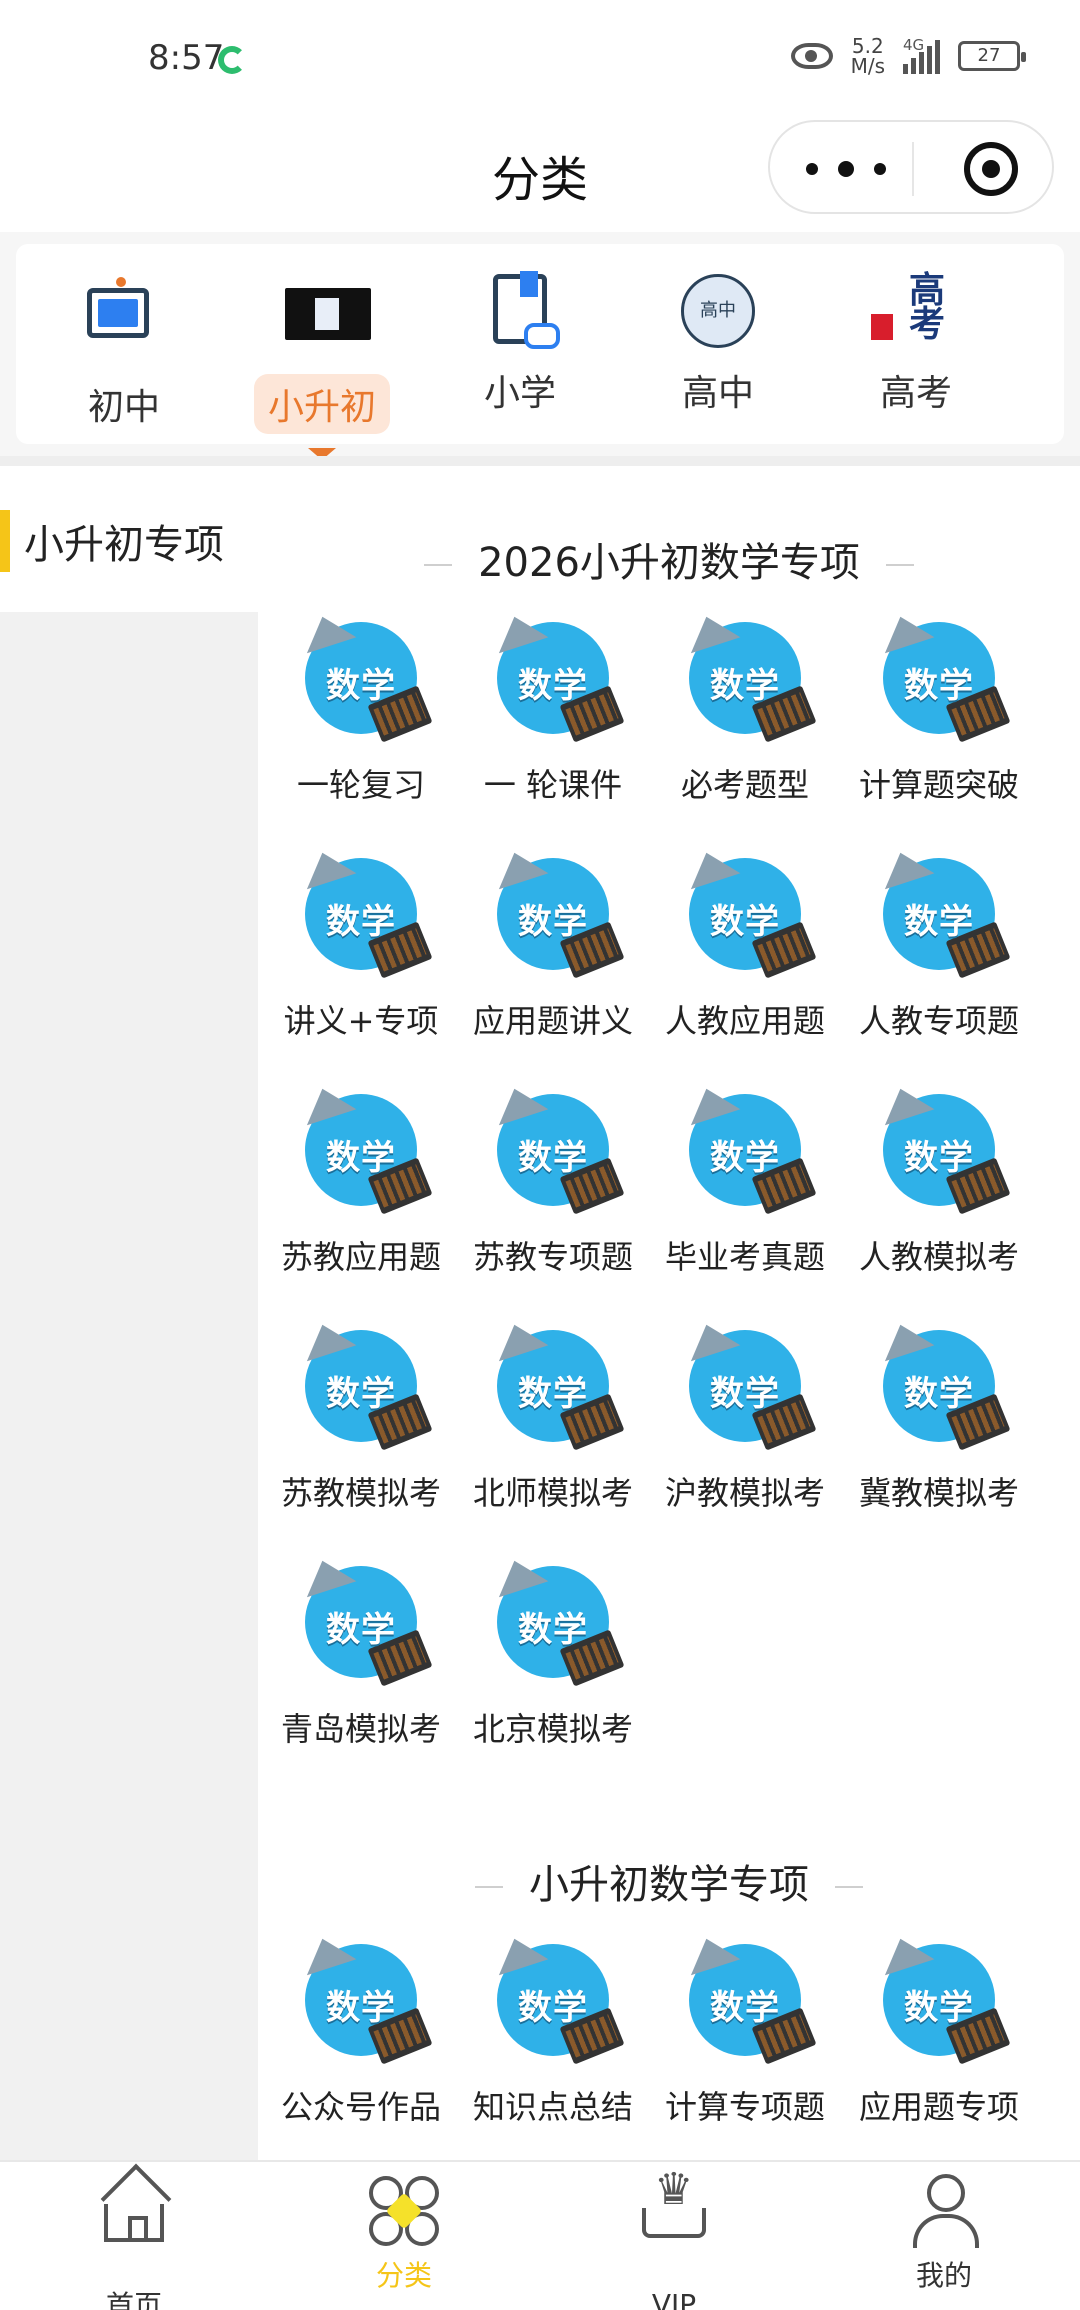 The height and width of the screenshot is (2310, 1080). I want to click on status-time: 8:57, so click(186, 58).